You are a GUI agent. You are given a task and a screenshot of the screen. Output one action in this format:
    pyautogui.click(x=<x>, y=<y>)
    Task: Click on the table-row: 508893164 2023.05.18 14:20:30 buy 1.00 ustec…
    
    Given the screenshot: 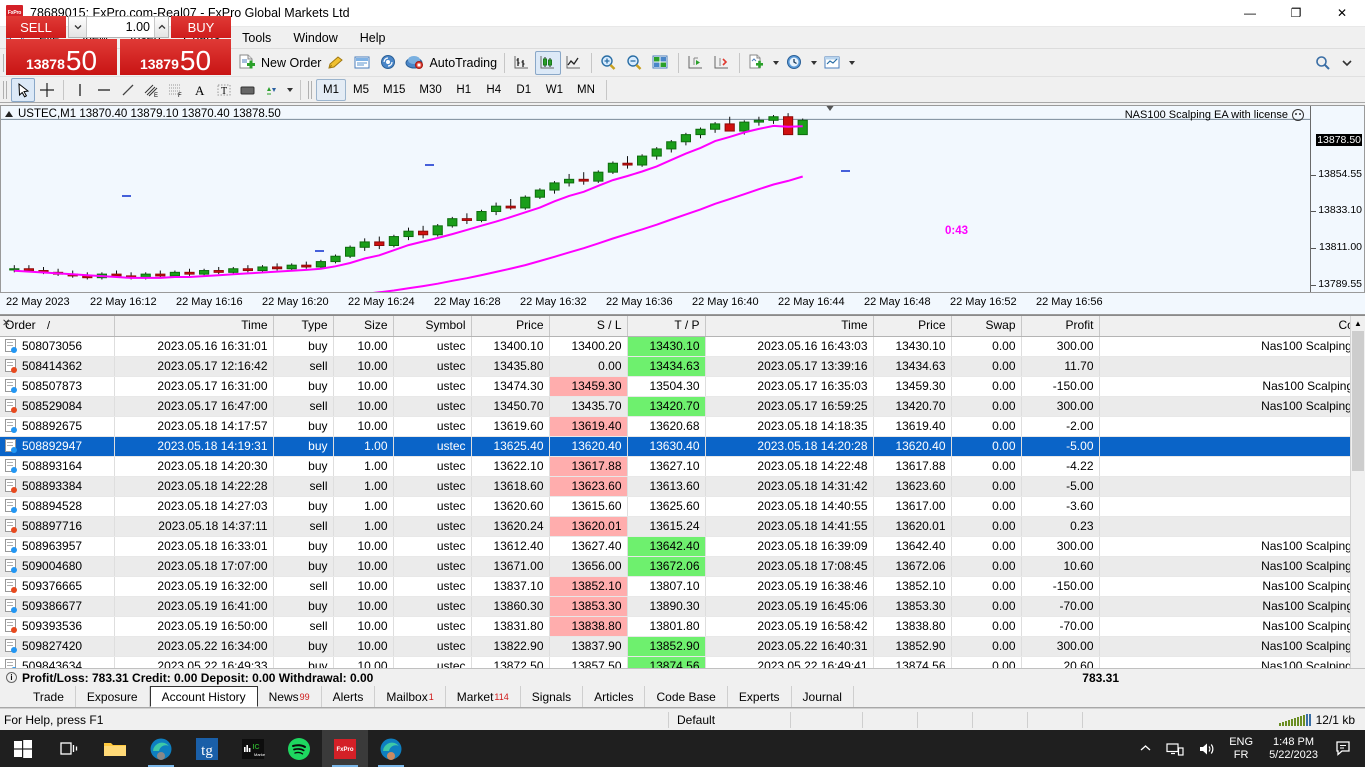 What is the action you would take?
    pyautogui.click(x=682, y=466)
    